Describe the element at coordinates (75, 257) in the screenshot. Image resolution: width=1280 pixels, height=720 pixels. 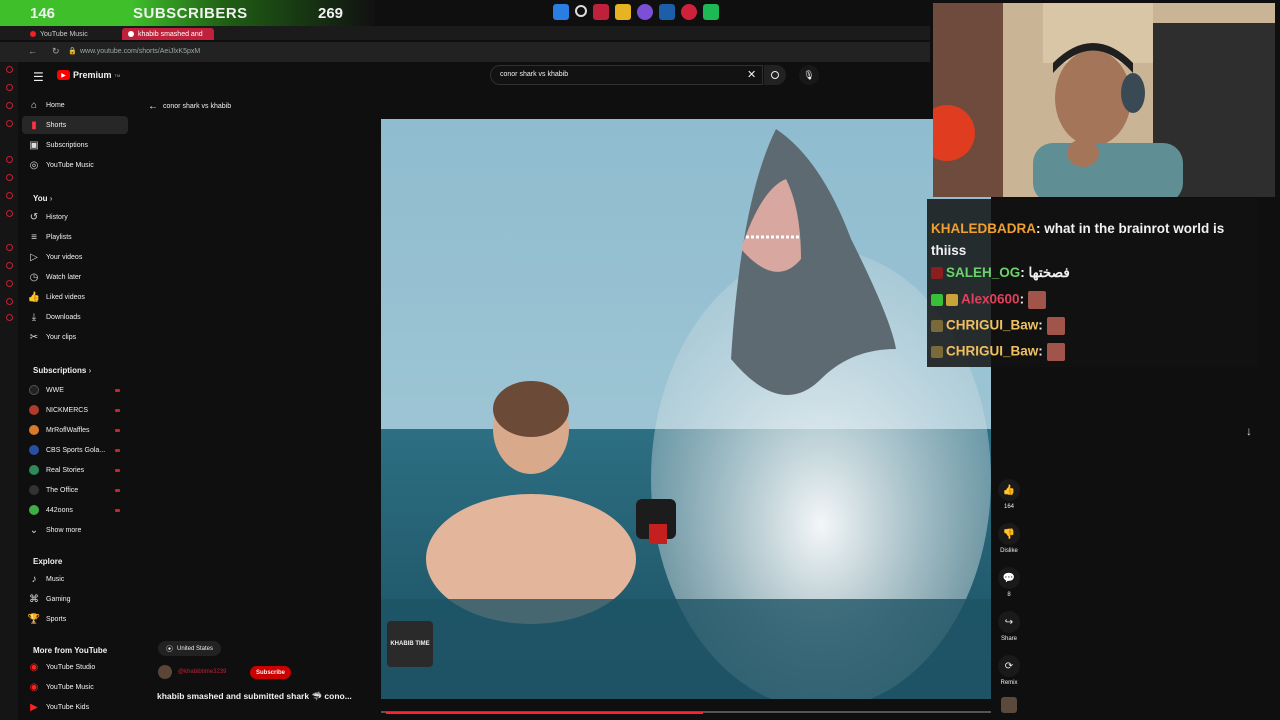
I see `sidebar-item-your-videos: ▷ Your videos` at that location.